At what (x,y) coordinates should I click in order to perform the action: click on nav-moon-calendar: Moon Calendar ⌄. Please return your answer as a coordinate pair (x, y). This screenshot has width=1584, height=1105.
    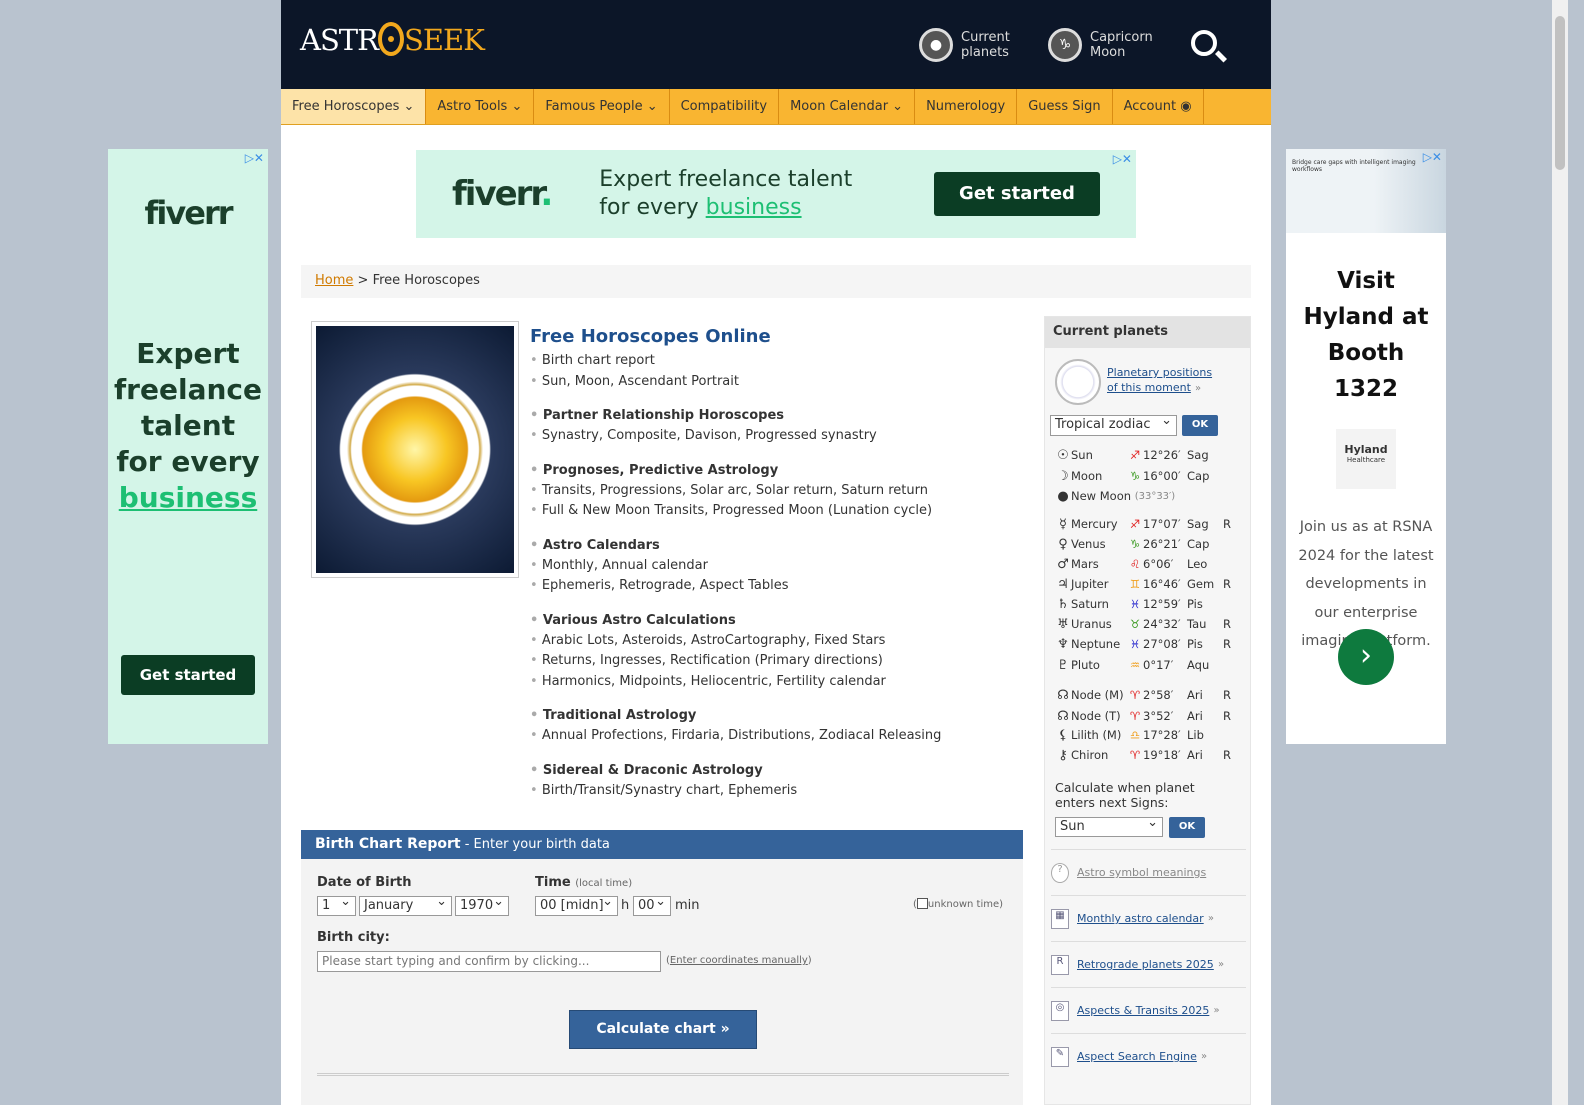
    Looking at the image, I should click on (847, 106).